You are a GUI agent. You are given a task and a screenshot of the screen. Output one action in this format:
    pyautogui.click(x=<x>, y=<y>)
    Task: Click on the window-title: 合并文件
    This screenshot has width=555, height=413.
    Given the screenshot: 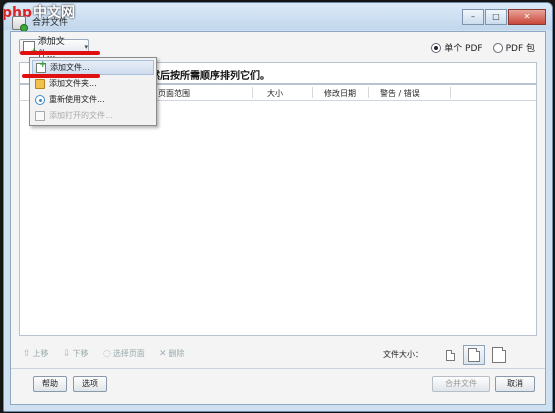 What is the action you would take?
    pyautogui.click(x=50, y=23)
    